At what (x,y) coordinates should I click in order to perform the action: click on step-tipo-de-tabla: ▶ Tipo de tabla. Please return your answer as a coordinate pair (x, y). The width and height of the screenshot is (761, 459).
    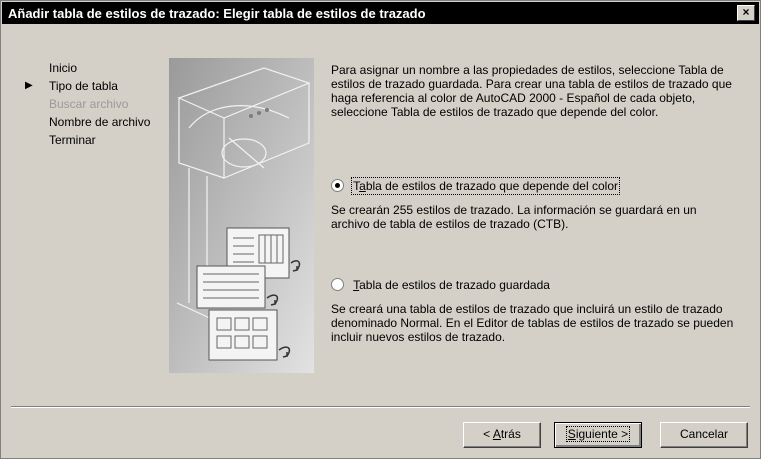
    Looking at the image, I should click on (87, 86).